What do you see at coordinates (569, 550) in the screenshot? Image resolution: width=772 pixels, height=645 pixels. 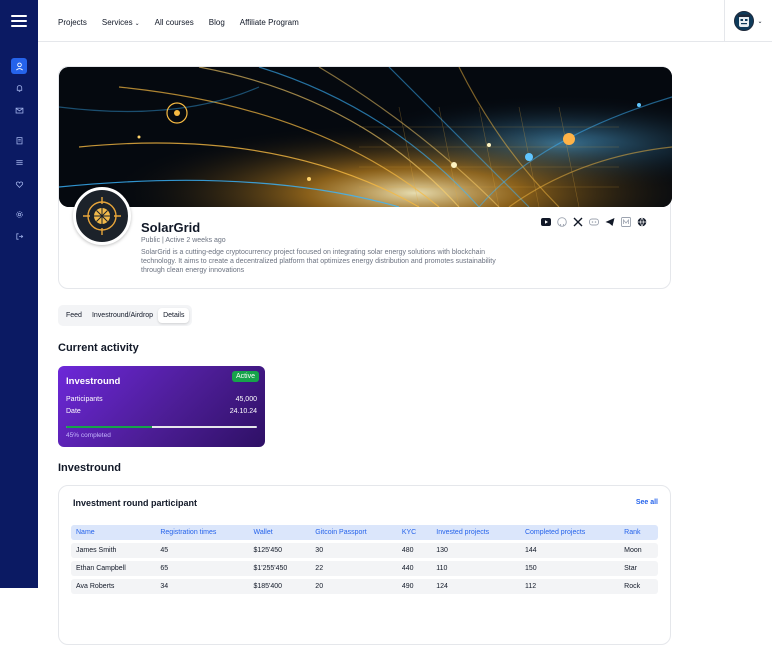 I see `table-cell: 144` at bounding box center [569, 550].